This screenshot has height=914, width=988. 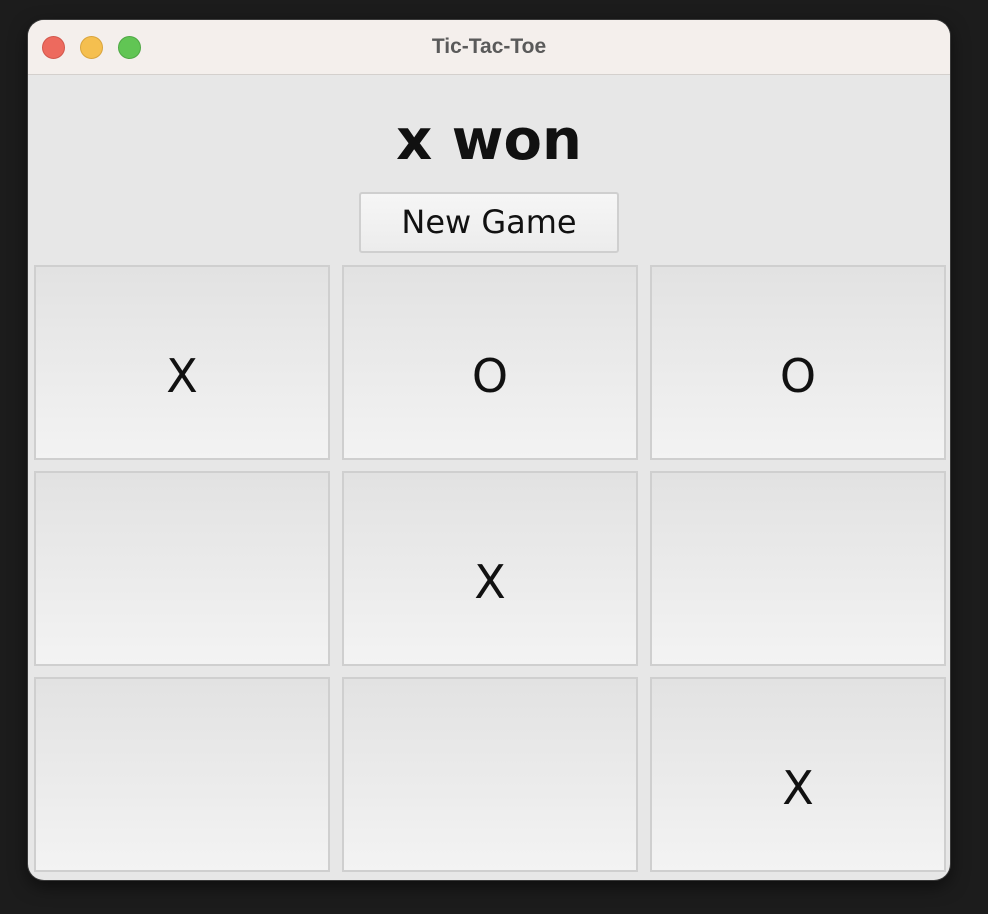 I want to click on title-bar: Tic-Tac-Toe, so click(x=489, y=47).